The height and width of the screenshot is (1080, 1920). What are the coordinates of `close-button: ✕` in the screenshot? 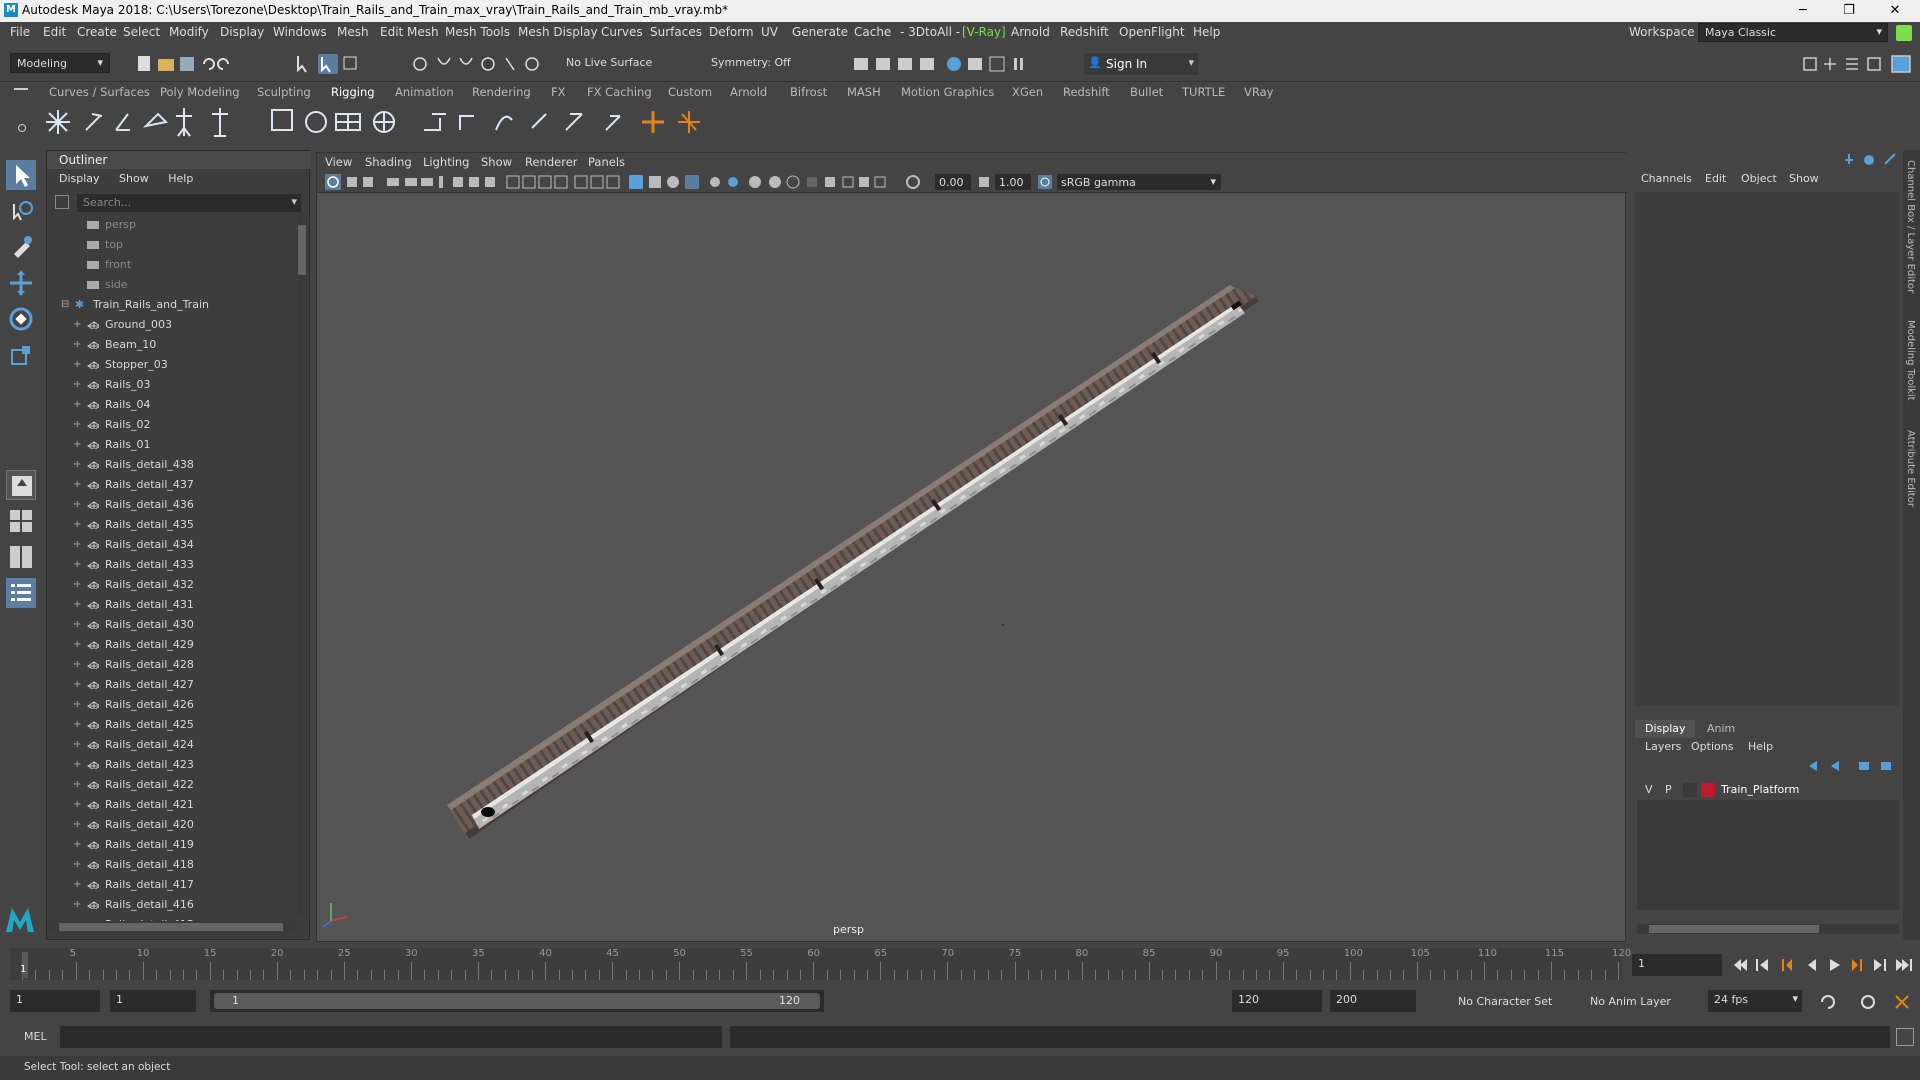 It's located at (1895, 11).